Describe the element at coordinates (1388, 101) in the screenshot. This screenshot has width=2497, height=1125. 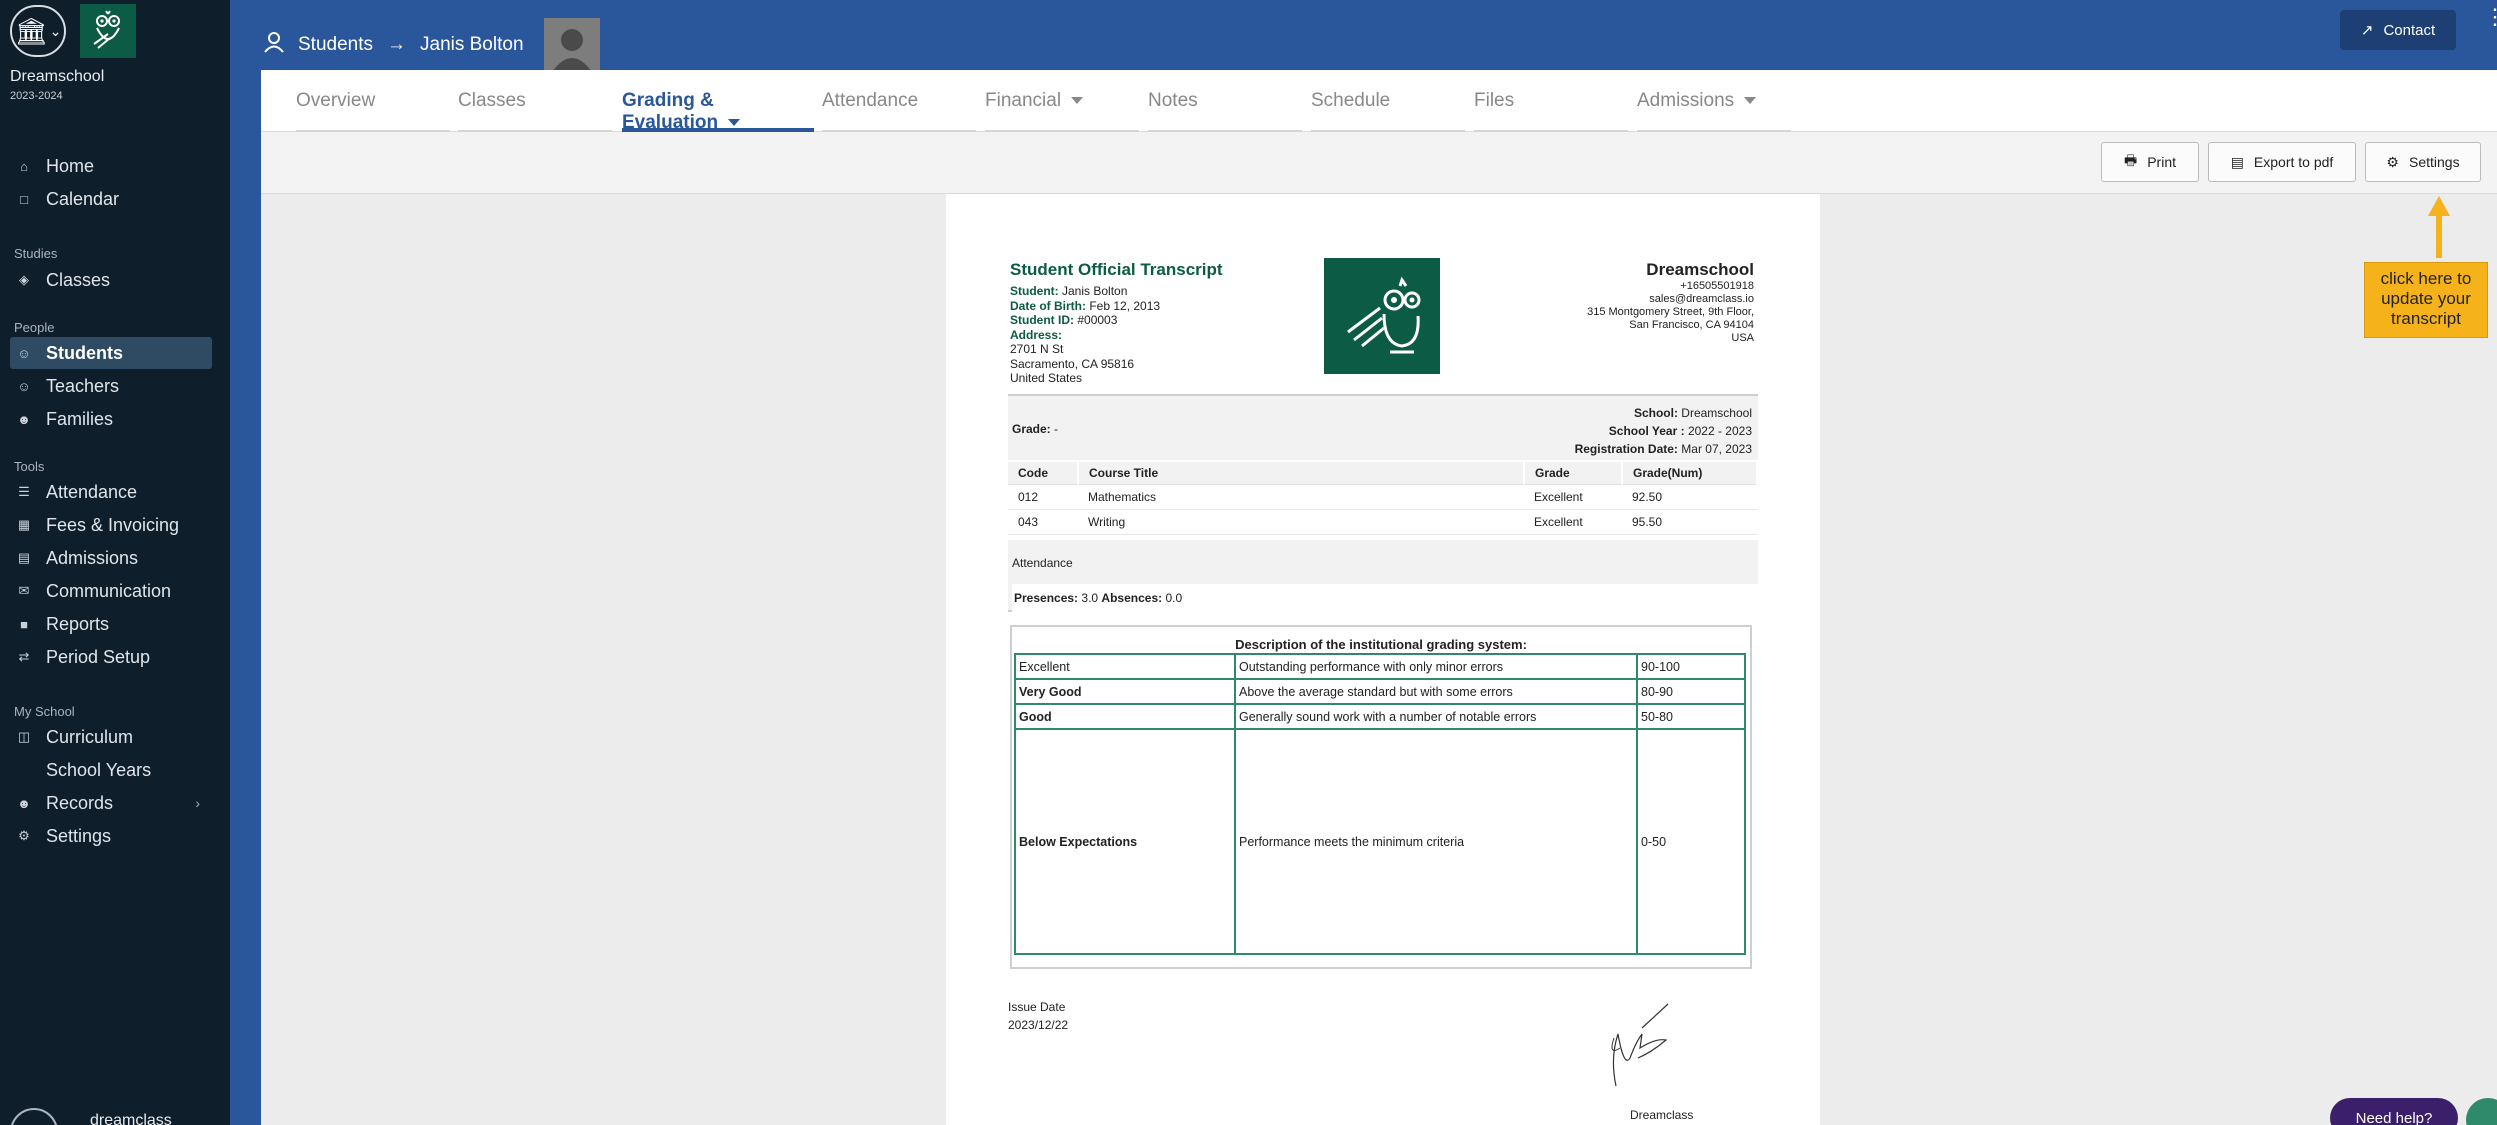
I see `tab-schedule: Schedule` at that location.